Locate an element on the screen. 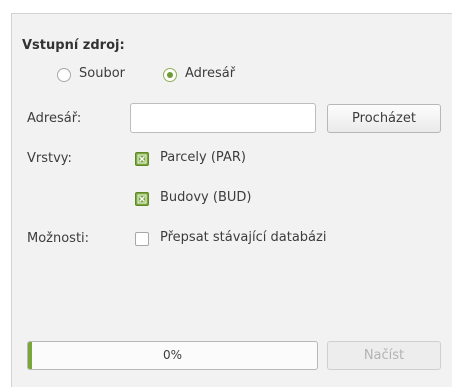 The height and width of the screenshot is (387, 452). directory-input is located at coordinates (223, 118).